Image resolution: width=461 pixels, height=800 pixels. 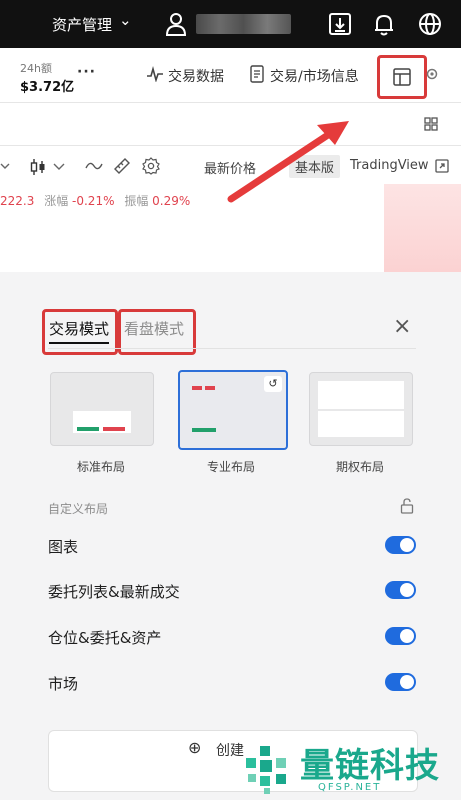 What do you see at coordinates (78, 509) in the screenshot?
I see `custom-layout-label: 自定义布局` at bounding box center [78, 509].